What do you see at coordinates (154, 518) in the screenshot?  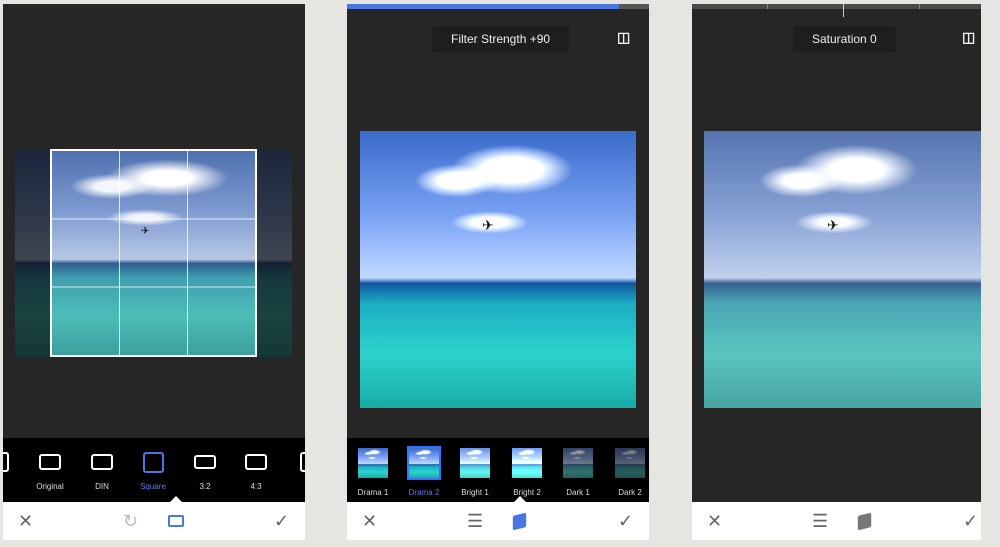 I see `bottom-toolbar: ✕ ↻ ✓` at bounding box center [154, 518].